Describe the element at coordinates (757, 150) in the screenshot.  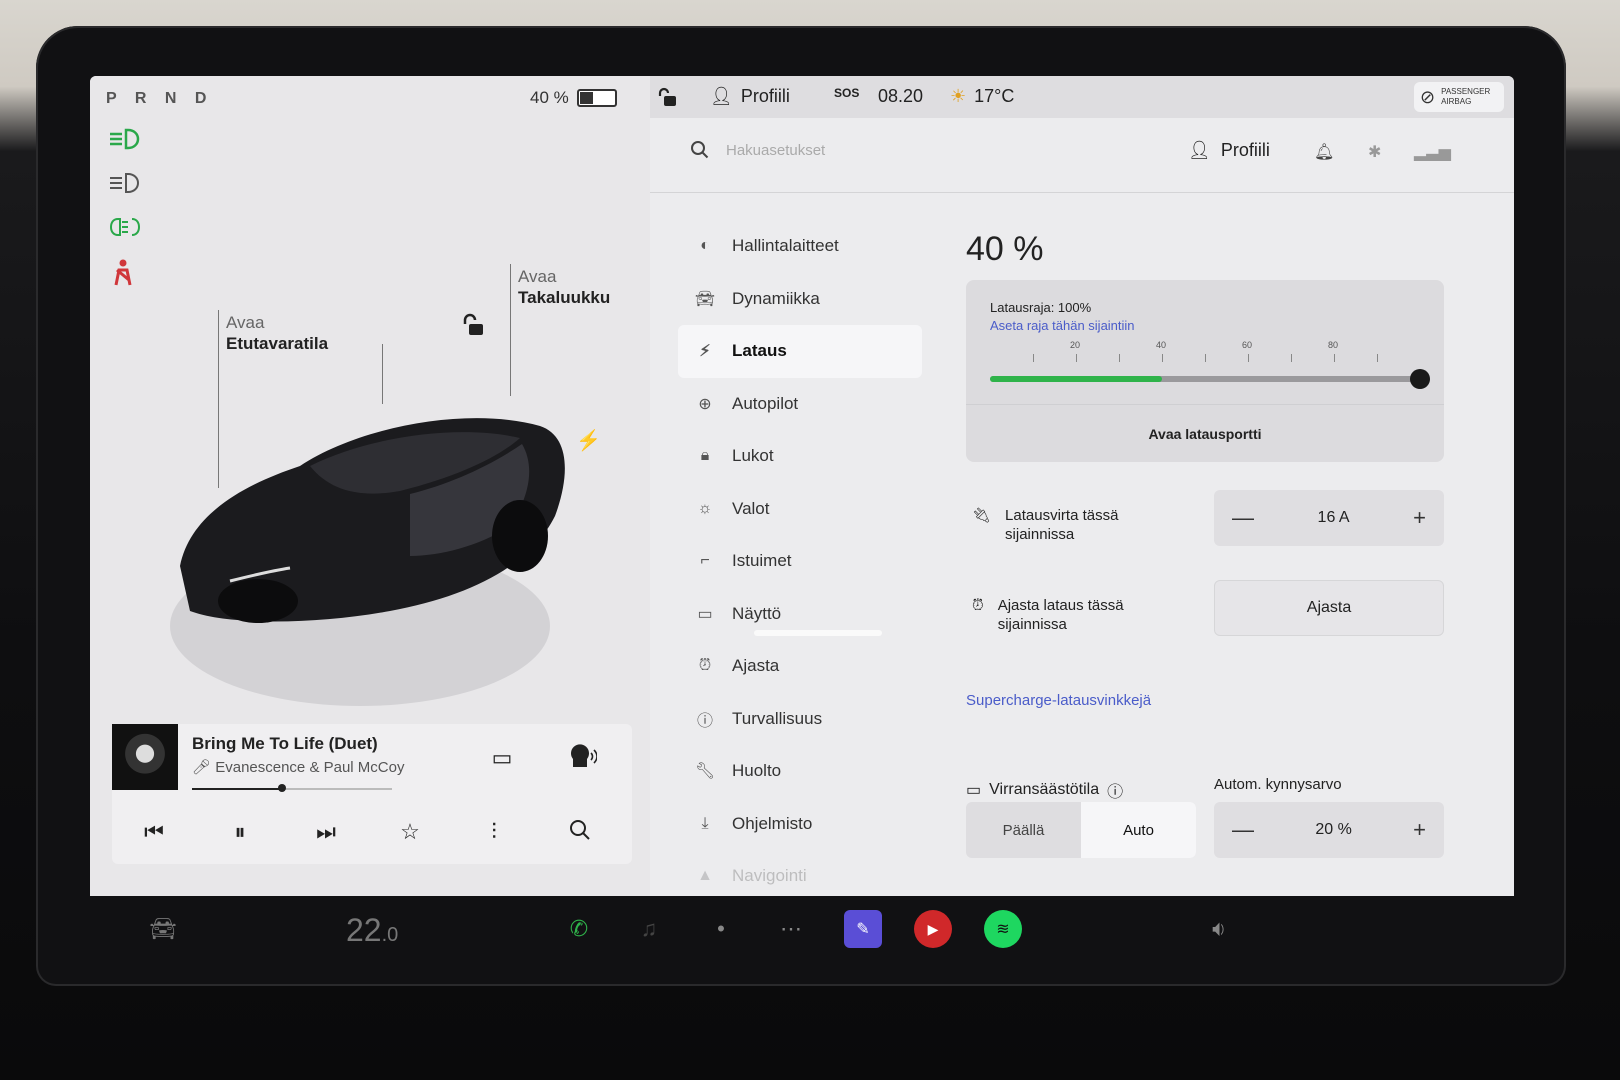
I see `settings-search: Hakuasetukset` at that location.